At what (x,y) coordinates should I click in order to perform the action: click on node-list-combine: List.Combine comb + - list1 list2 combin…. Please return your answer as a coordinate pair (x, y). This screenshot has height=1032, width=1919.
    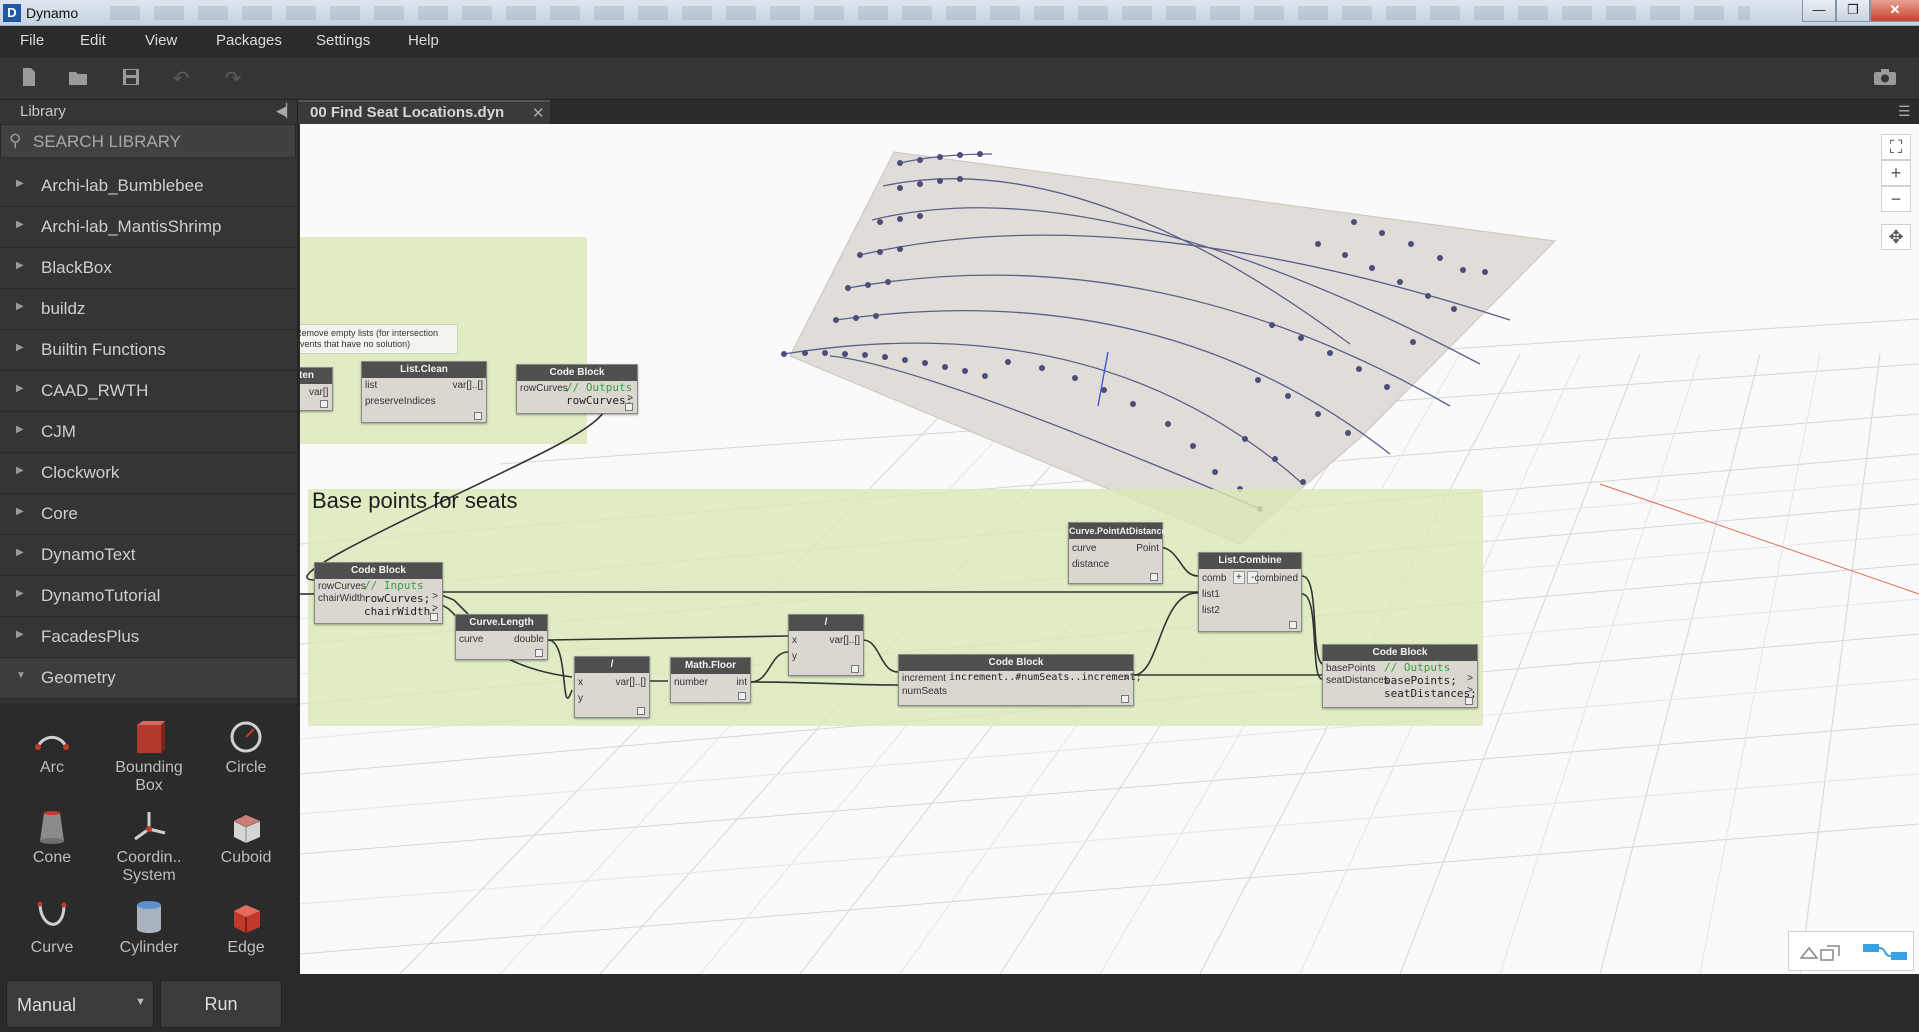
    Looking at the image, I should click on (1250, 592).